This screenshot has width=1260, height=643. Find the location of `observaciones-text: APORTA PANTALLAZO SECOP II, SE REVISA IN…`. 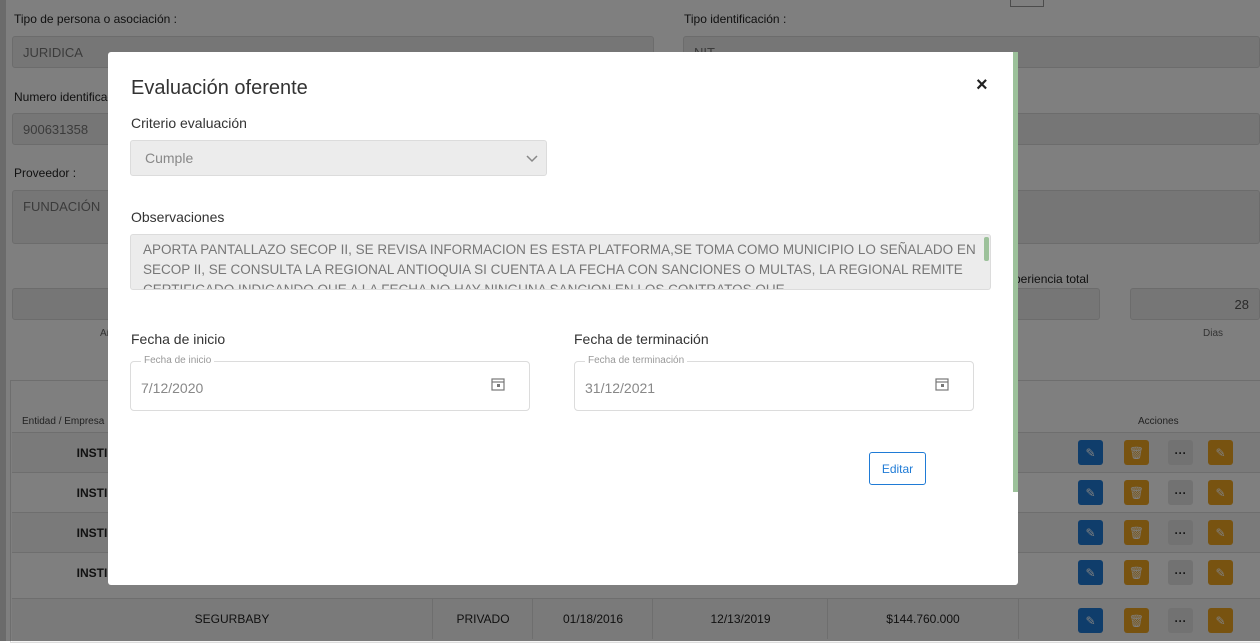

observaciones-text: APORTA PANTALLAZO SECOP II, SE REVISA IN… is located at coordinates (559, 266).